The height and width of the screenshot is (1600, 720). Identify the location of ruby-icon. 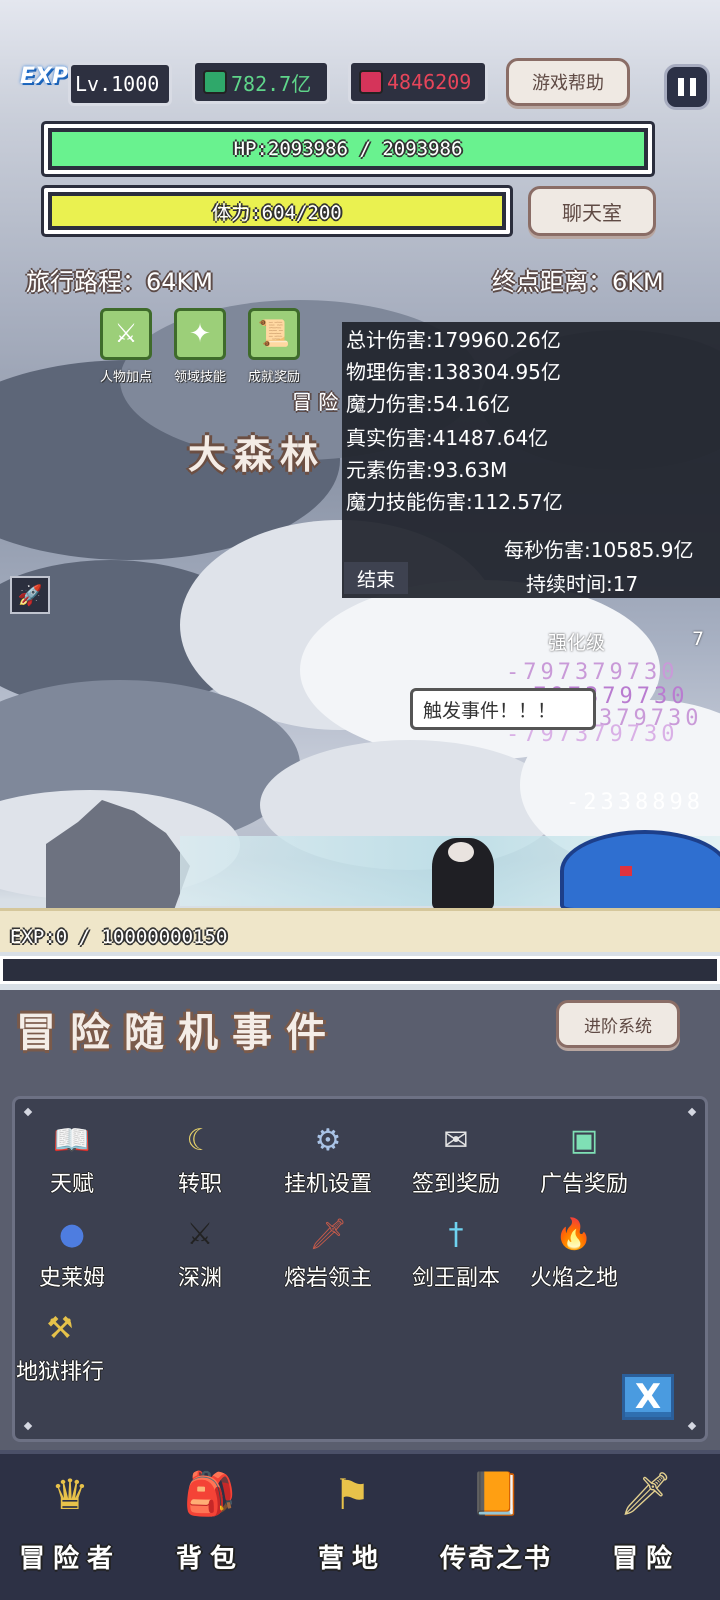
(371, 82).